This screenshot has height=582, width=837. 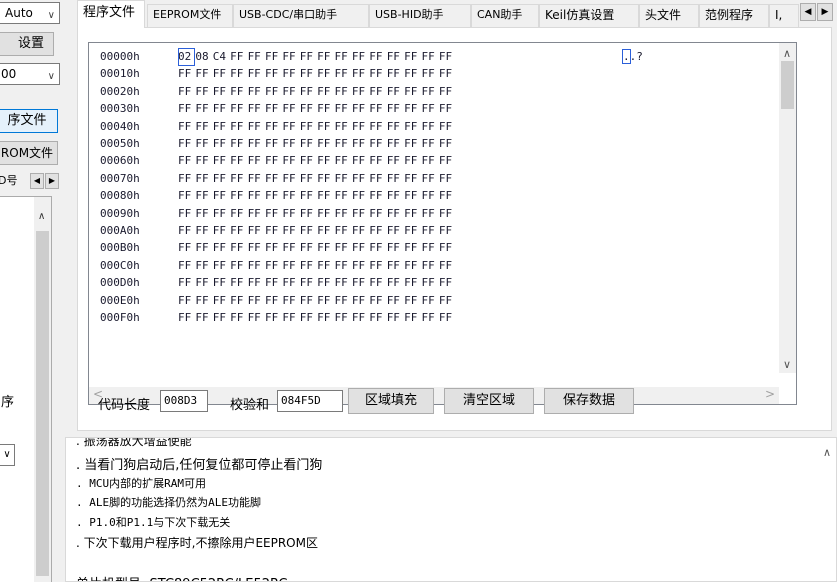 What do you see at coordinates (42, 403) in the screenshot?
I see `scroll-thumb` at bounding box center [42, 403].